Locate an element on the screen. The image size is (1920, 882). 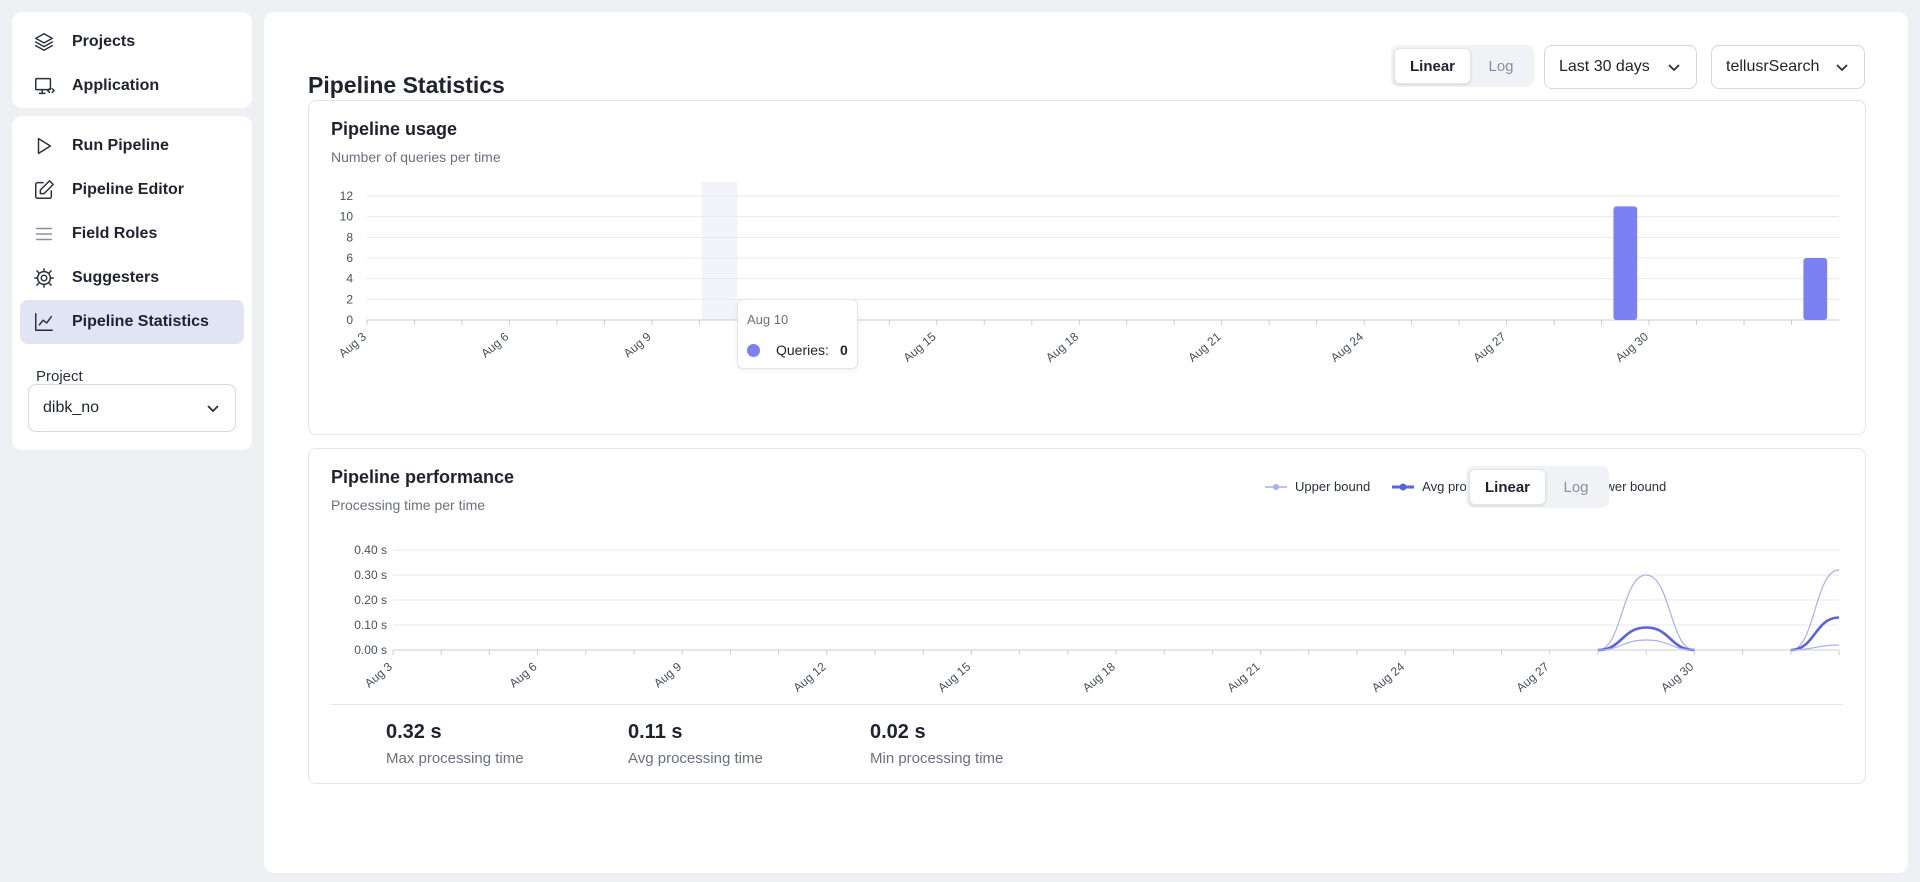
pipeline-value: tellusrSearch is located at coordinates (1773, 66).